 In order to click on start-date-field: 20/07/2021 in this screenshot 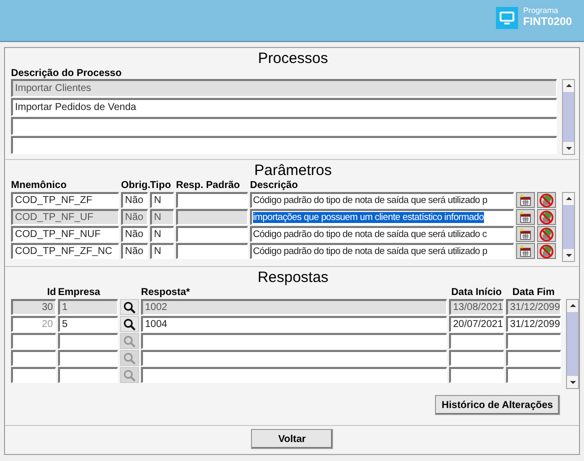, I will do `click(476, 324)`.